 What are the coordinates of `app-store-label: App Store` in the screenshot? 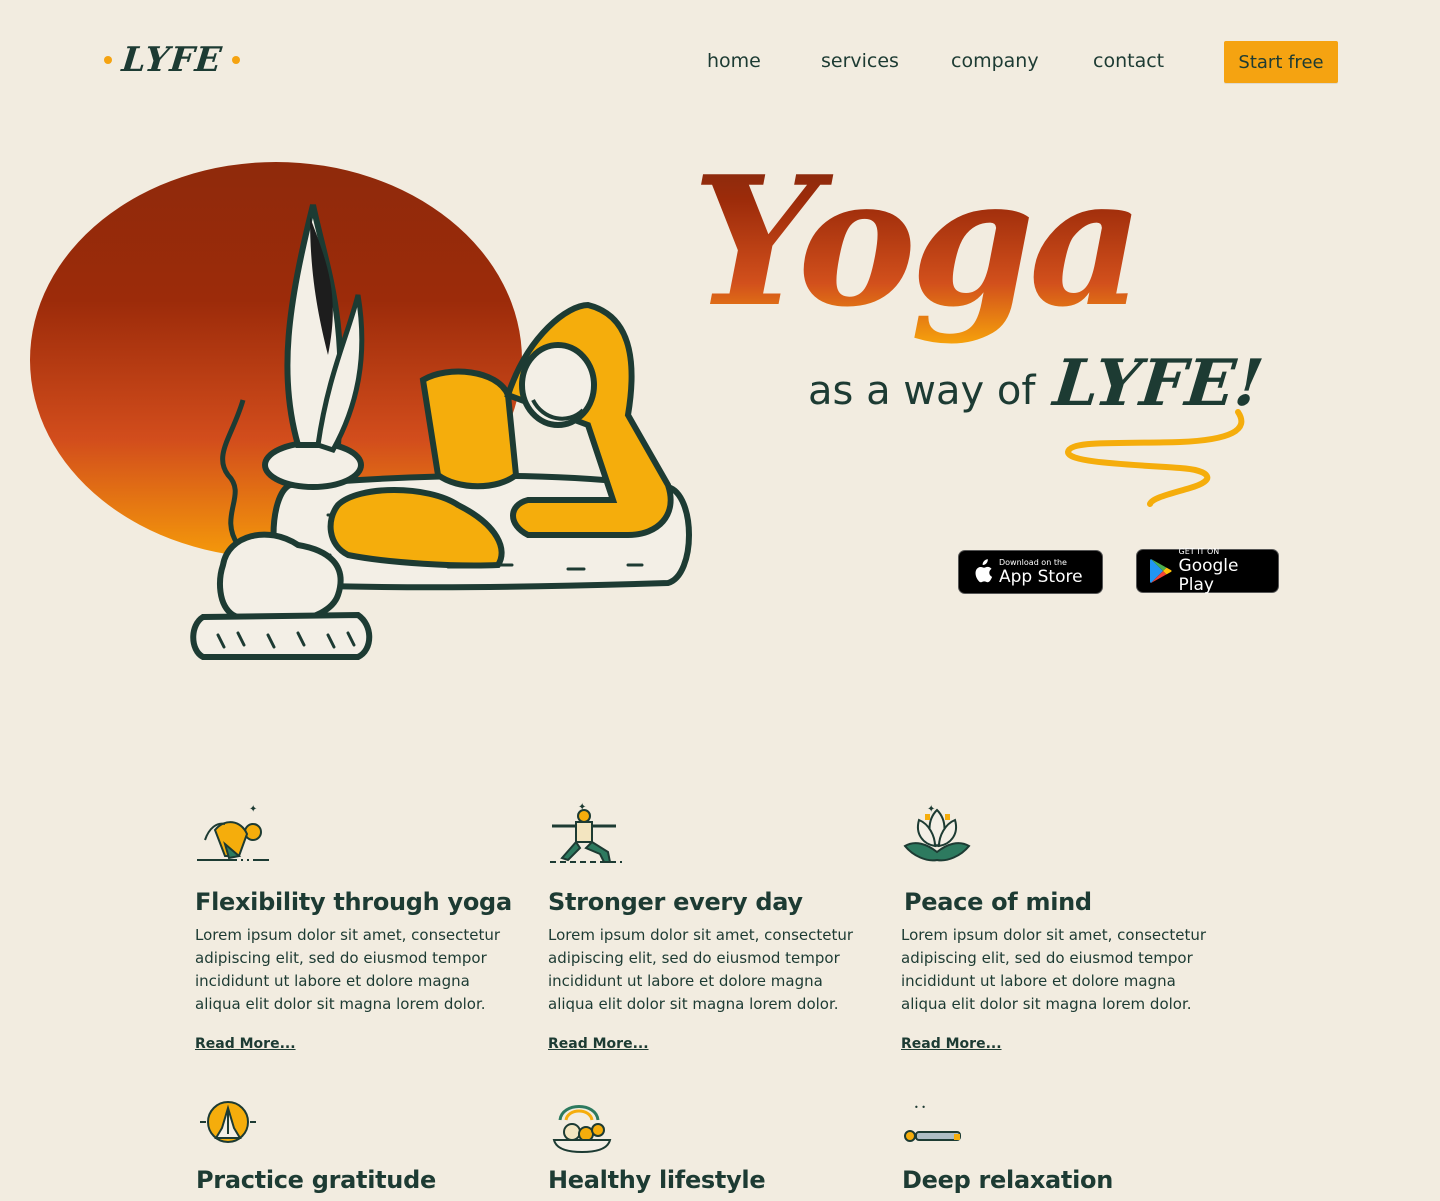 It's located at (1041, 576).